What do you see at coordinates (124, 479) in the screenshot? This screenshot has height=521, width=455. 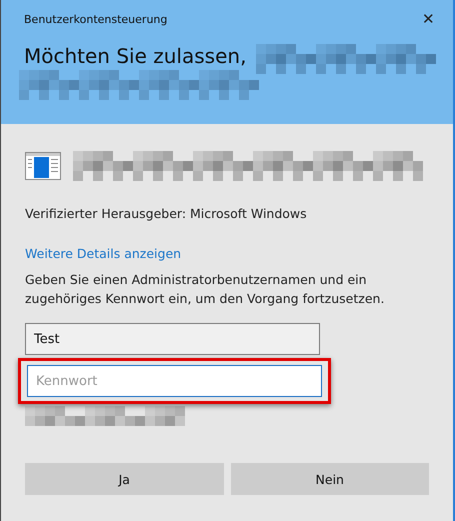 I see `dialog-button: Ja` at bounding box center [124, 479].